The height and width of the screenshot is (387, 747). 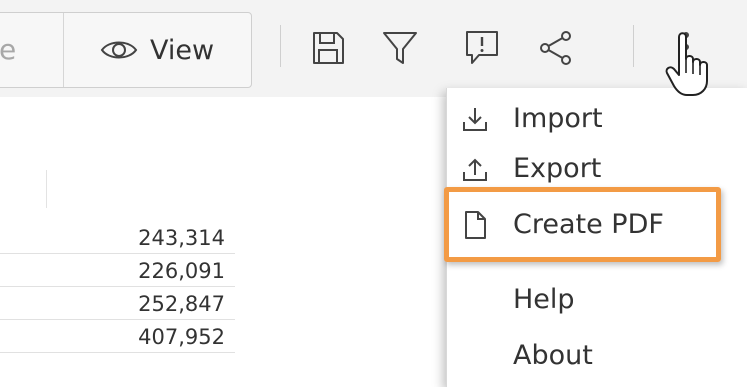 I want to click on save-icon, so click(x=328, y=48).